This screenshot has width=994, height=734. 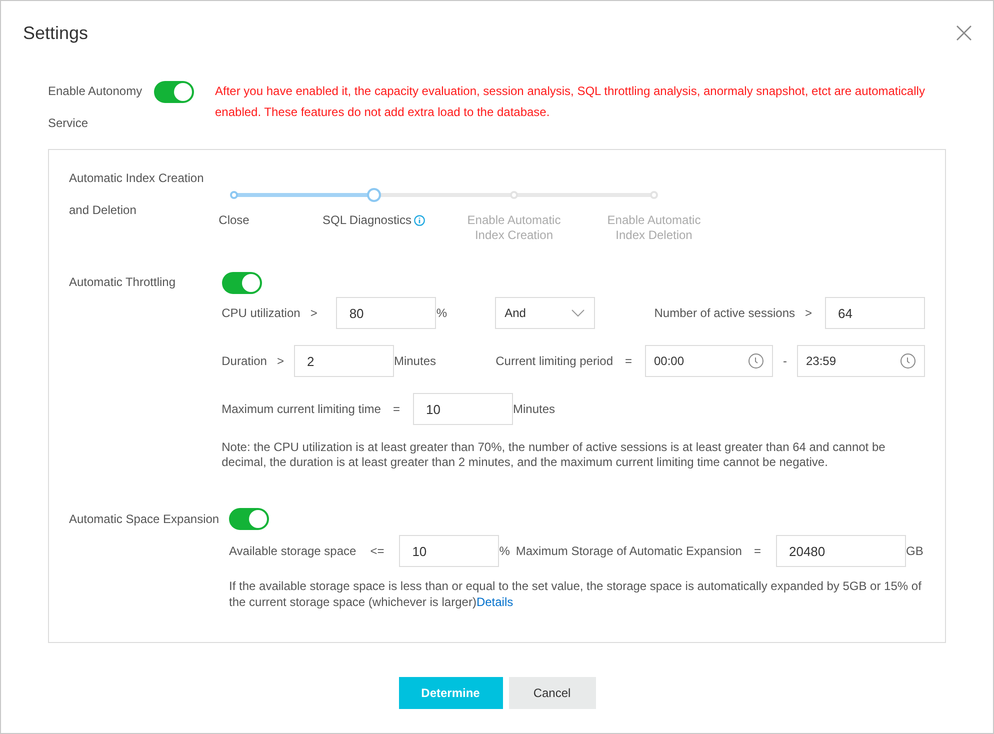 I want to click on note-text: Note: the CPU utilization is at least greater than 70%, the number of active sessions is at least greater than 64 and cannot be decimal, the duration is at least greater than 2 minutes, and the maximum current limiting time cannot be negative., so click(x=554, y=455).